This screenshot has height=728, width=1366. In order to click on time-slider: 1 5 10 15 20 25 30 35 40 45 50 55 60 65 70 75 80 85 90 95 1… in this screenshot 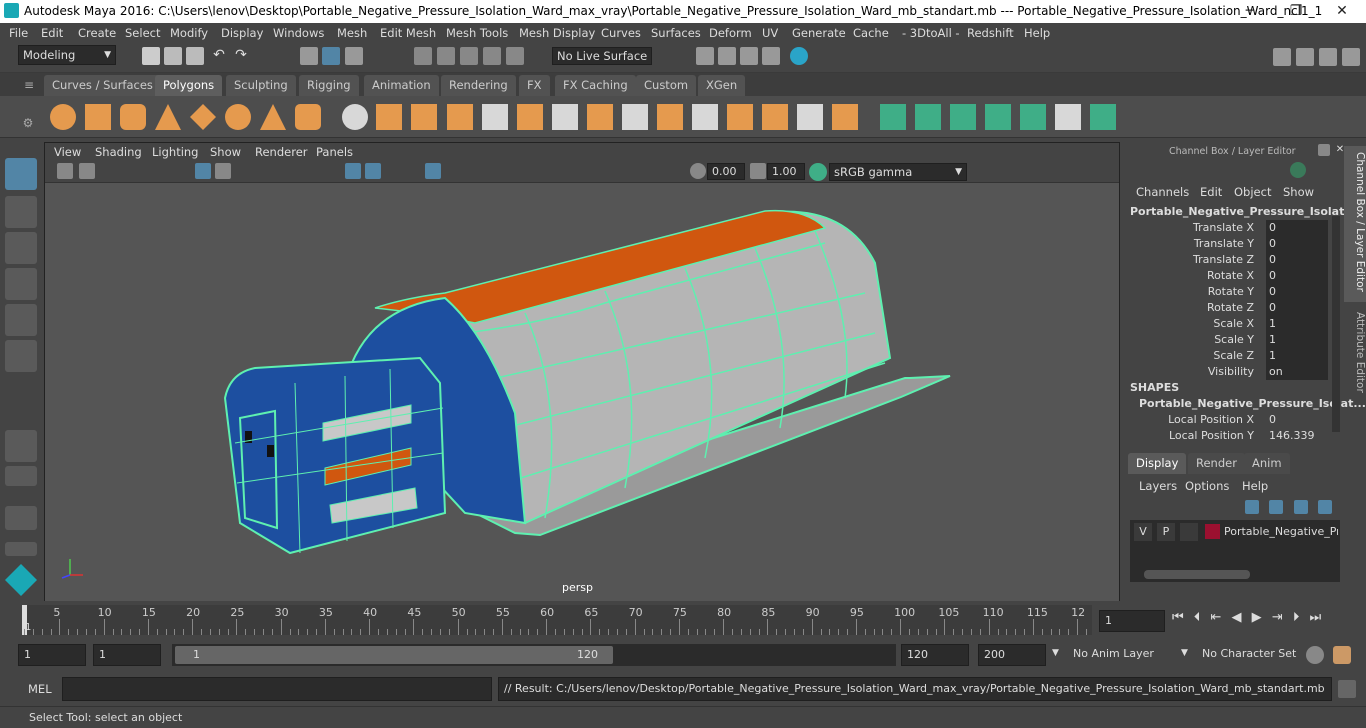, I will do `click(683, 620)`.